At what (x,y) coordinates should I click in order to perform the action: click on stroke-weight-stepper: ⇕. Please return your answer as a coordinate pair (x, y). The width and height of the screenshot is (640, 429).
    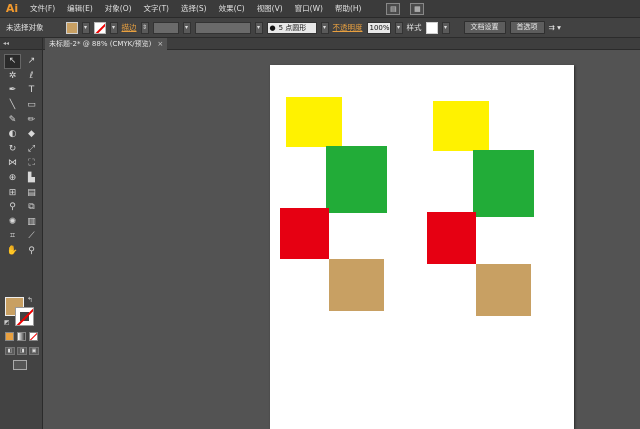
    Looking at the image, I should click on (144, 27).